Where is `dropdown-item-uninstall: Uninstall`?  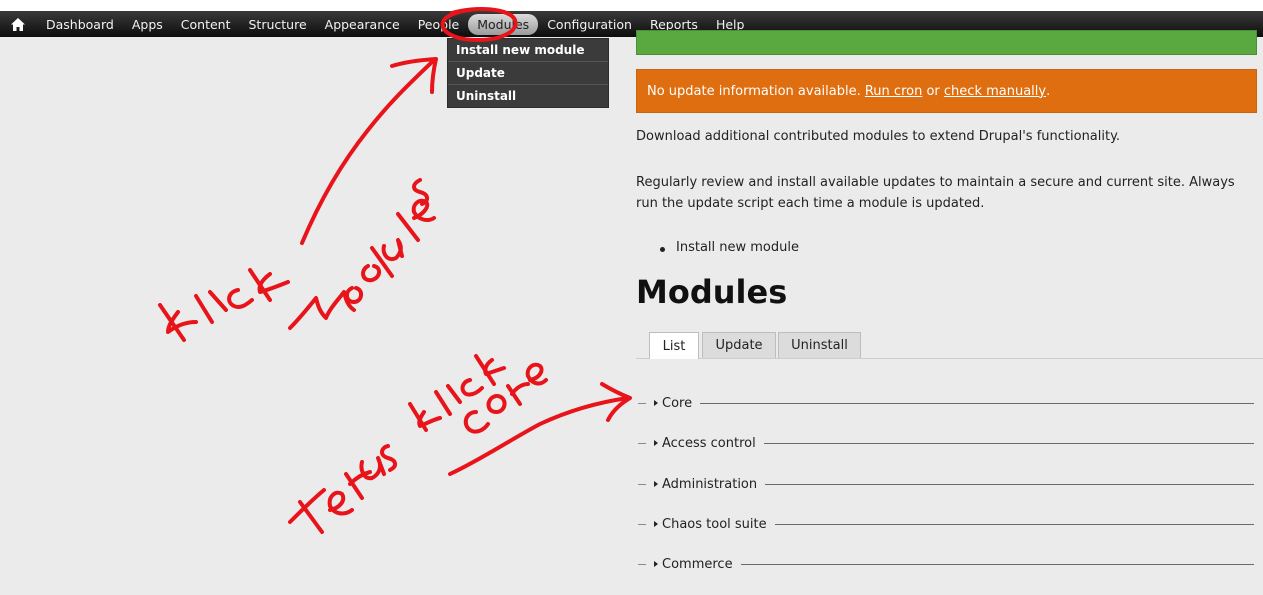
dropdown-item-uninstall: Uninstall is located at coordinates (528, 96).